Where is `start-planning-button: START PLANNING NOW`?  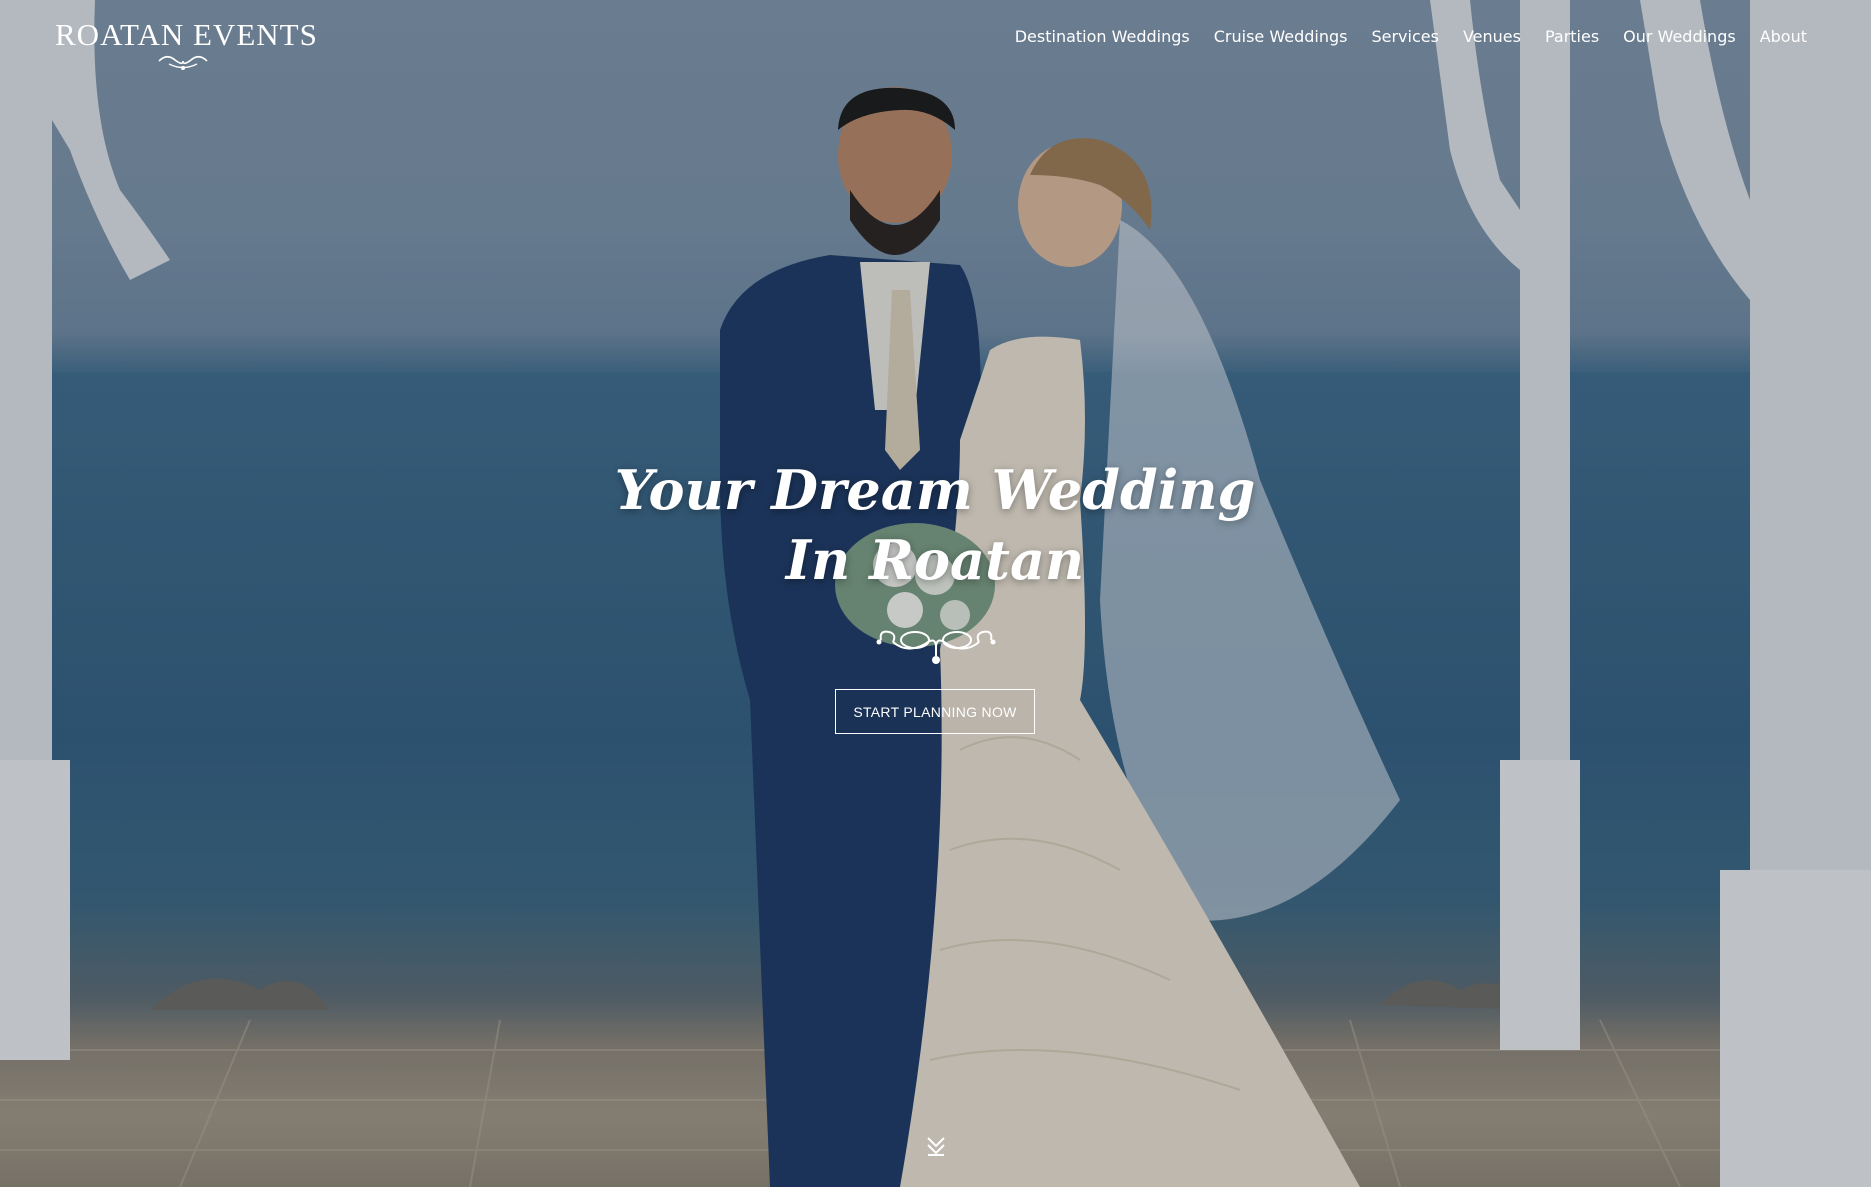
start-planning-button: START PLANNING NOW is located at coordinates (935, 711).